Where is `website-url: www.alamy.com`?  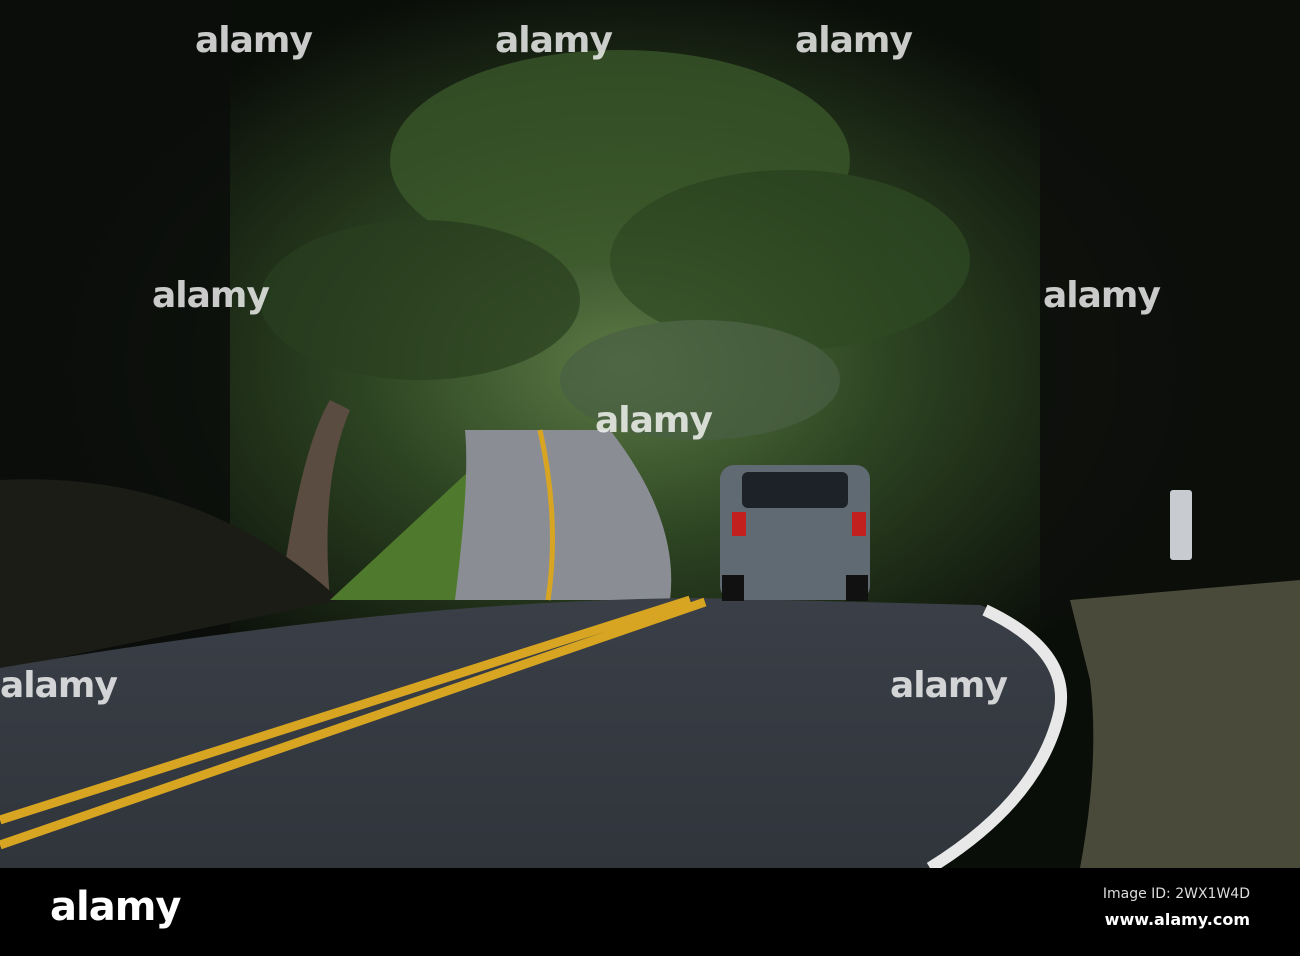
website-url: www.alamy.com is located at coordinates (1177, 919).